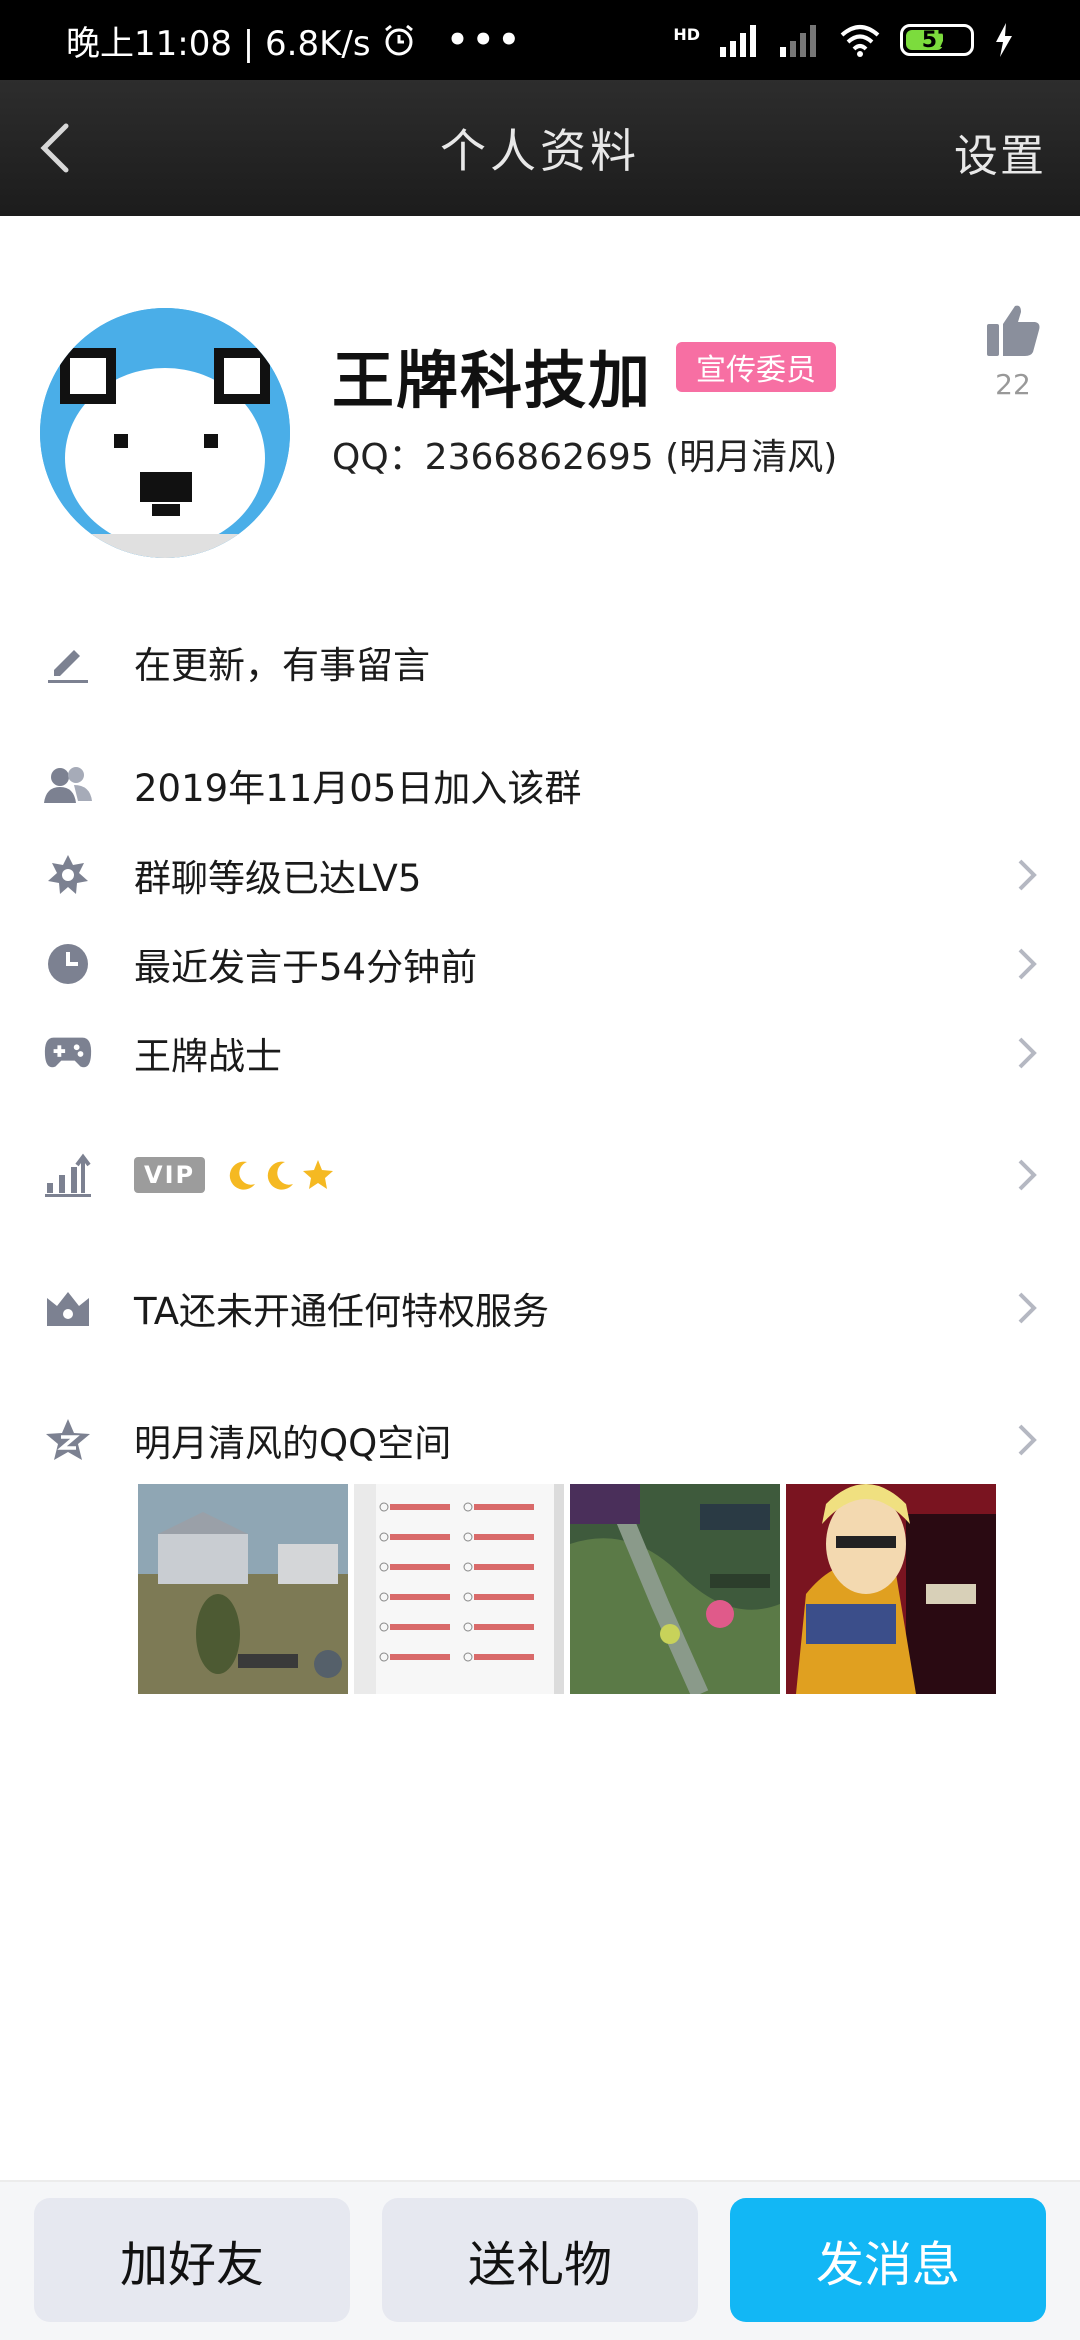 The image size is (1080, 2340). What do you see at coordinates (540, 151) in the screenshot?
I see `page-title: 个人资料` at bounding box center [540, 151].